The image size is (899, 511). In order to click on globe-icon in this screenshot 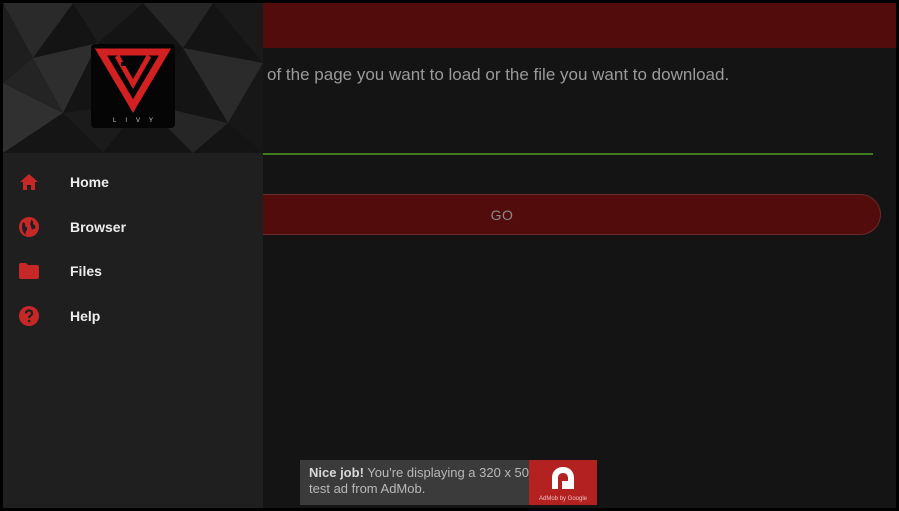, I will do `click(29, 227)`.